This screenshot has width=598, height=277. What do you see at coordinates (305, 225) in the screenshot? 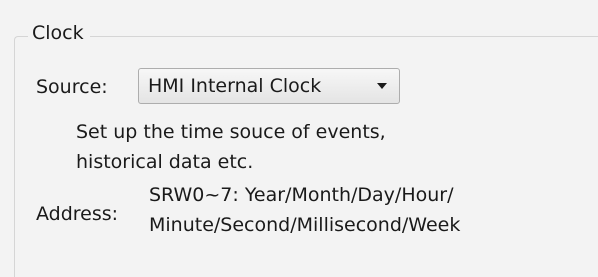
I see `address-value-line: Minute/Second/Millisecond/Week` at bounding box center [305, 225].